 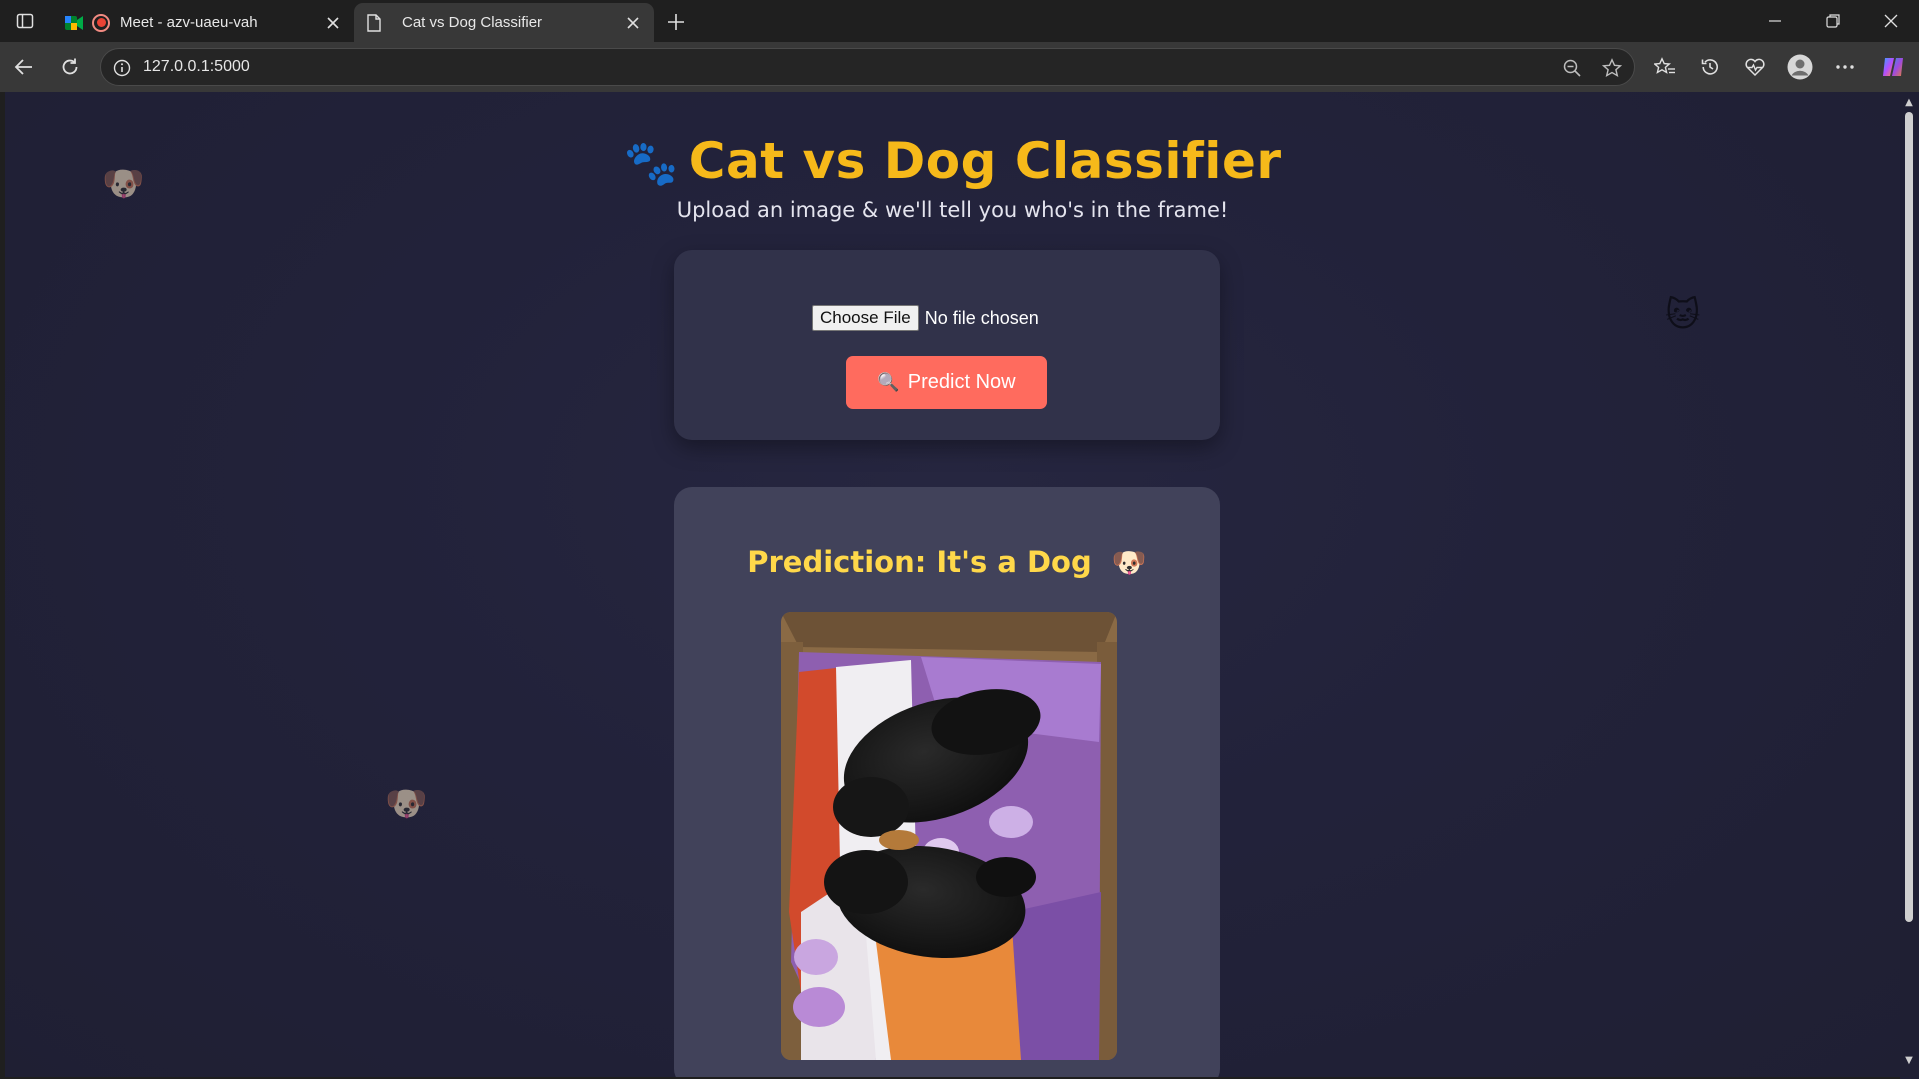 What do you see at coordinates (919, 562) in the screenshot?
I see `prediction-text: Prediction: It's a Dog` at bounding box center [919, 562].